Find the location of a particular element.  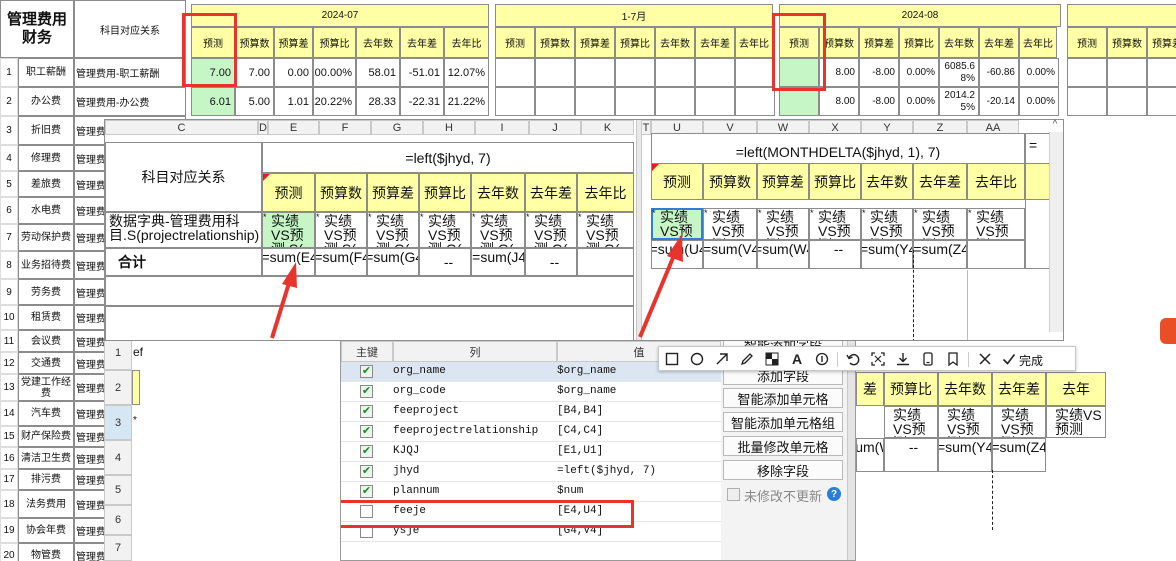

col-header-3-0: 预测 is located at coordinates (1087, 42).